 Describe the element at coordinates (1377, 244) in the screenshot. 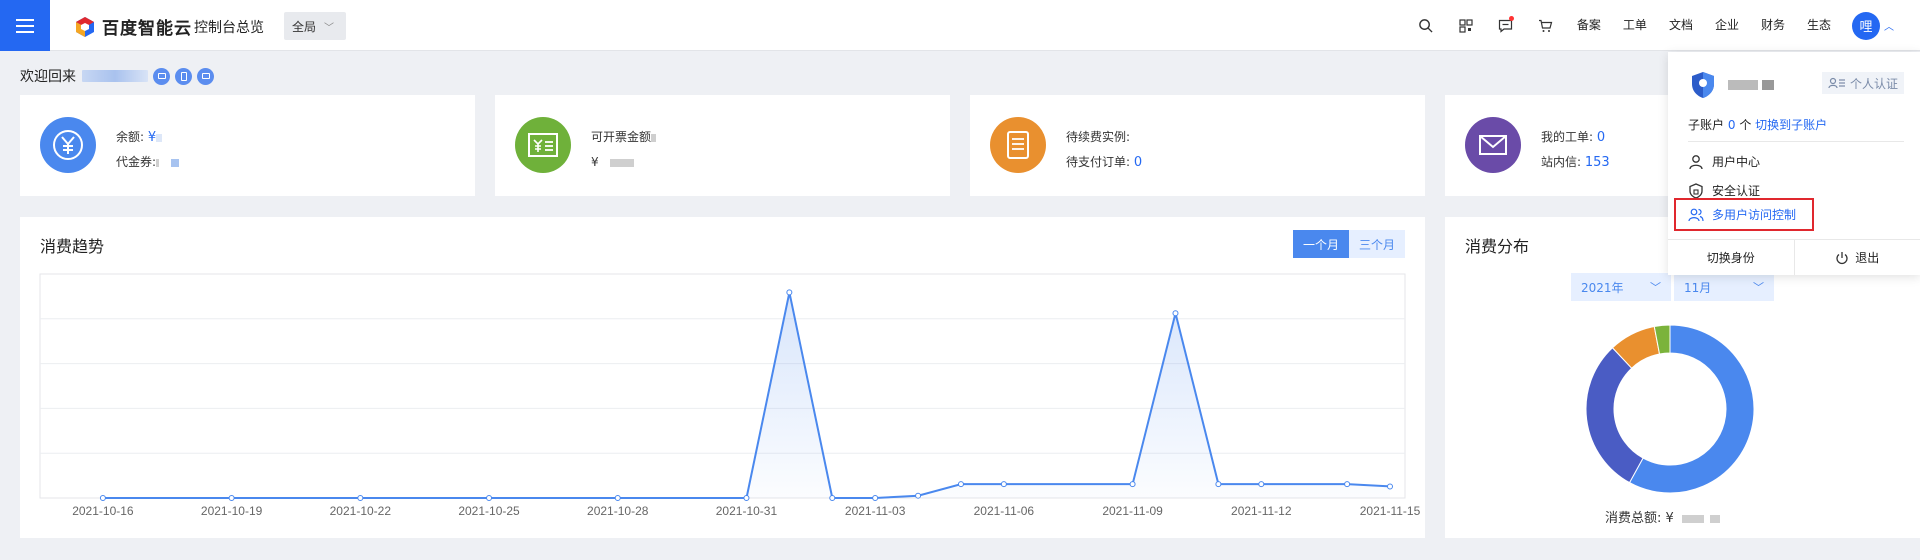

I see `range-three-month-button: 三个月` at that location.